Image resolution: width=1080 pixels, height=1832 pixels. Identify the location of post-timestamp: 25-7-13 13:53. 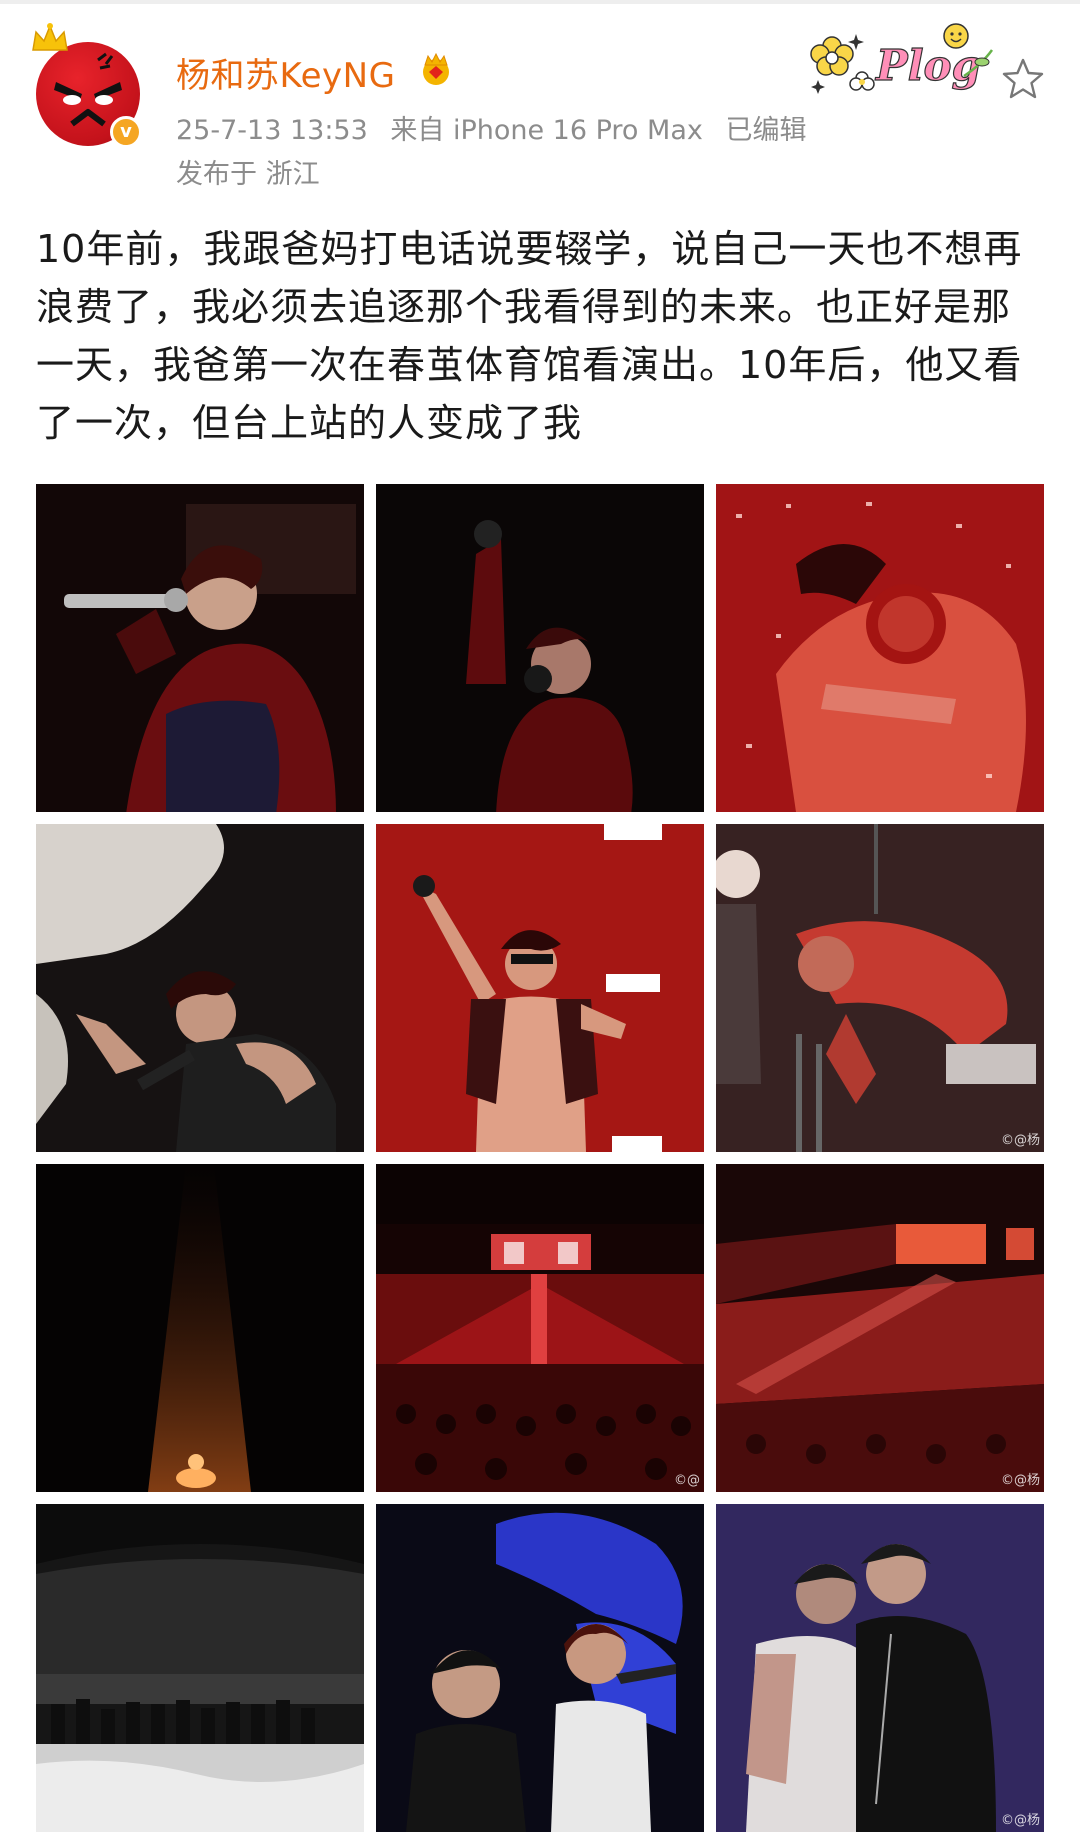
(272, 130).